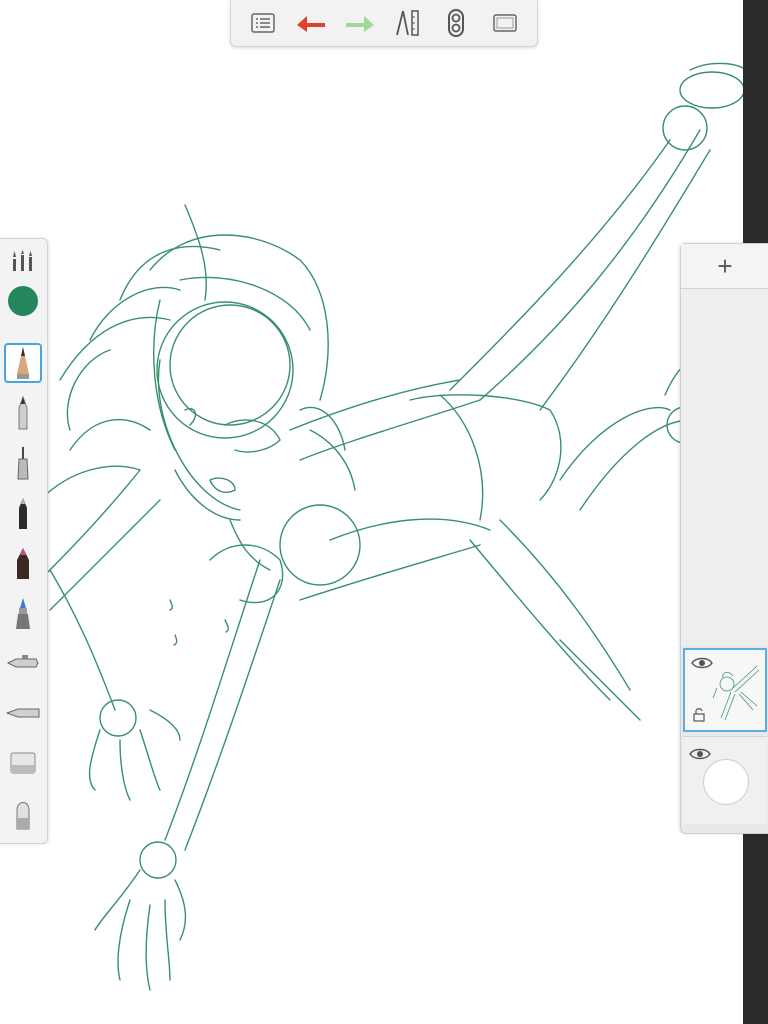 Image resolution: width=768 pixels, height=1024 pixels. Describe the element at coordinates (23, 663) in the screenshot. I see `airbrush-tool-icon` at that location.